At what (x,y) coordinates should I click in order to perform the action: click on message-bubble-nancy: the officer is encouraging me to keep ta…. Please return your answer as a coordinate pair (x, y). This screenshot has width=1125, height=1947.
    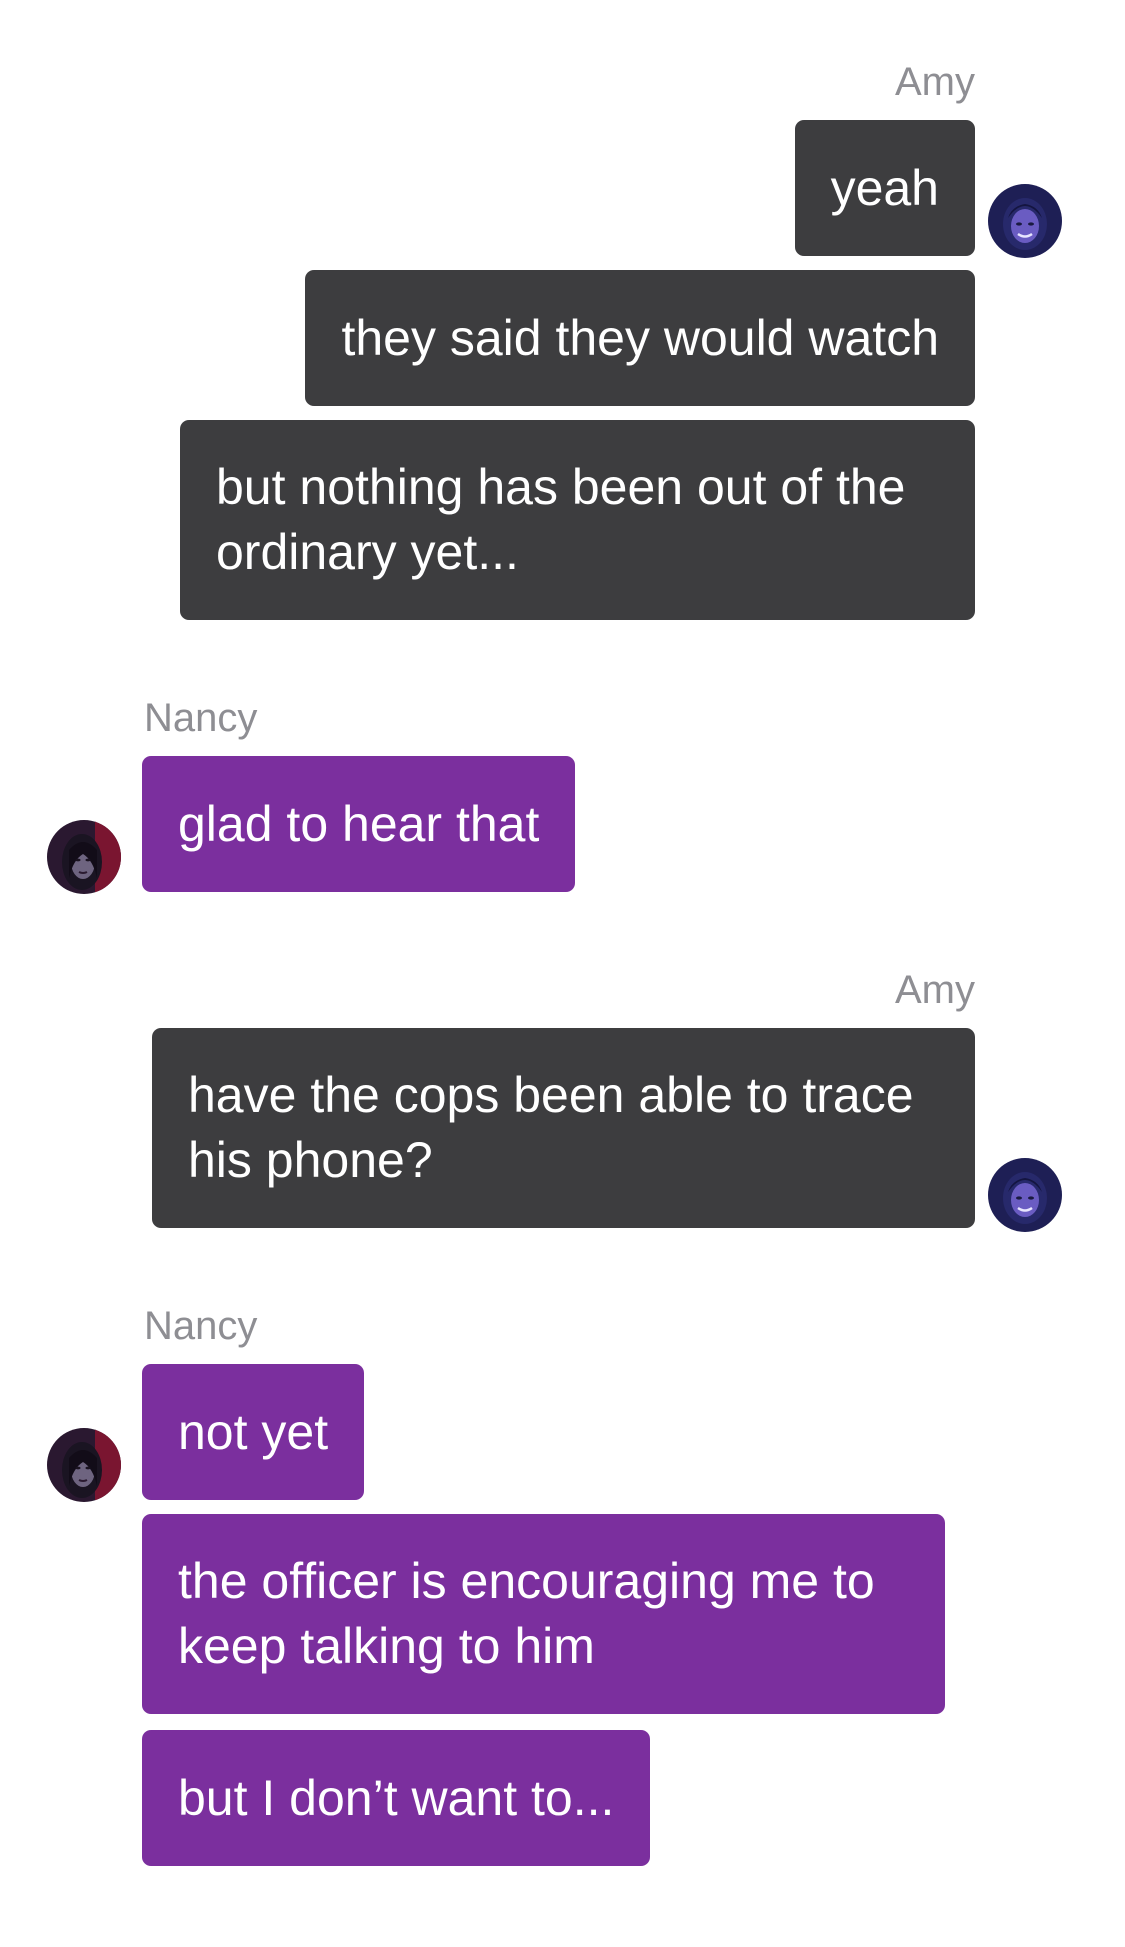
    Looking at the image, I should click on (543, 1614).